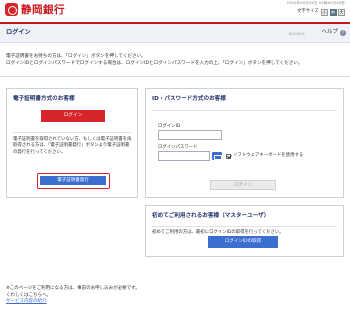 This screenshot has width=350, height=332. Describe the element at coordinates (315, 3) in the screenshot. I see `datetime: 2XXX年XX月XX日 XX時XX分XX秒` at that location.